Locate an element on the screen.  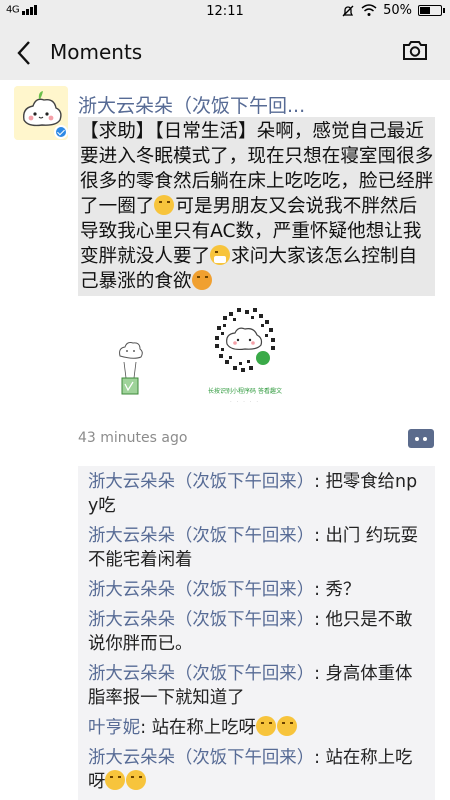
back-arrow-icon is located at coordinates (24, 53).